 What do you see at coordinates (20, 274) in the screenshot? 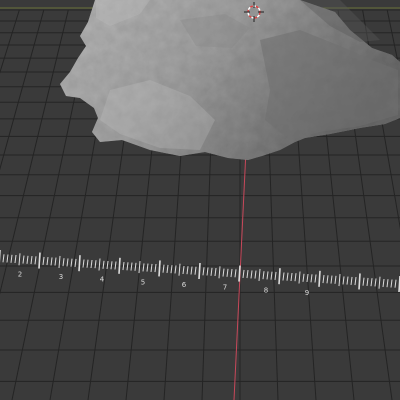
I see `ruler-label: 2` at bounding box center [20, 274].